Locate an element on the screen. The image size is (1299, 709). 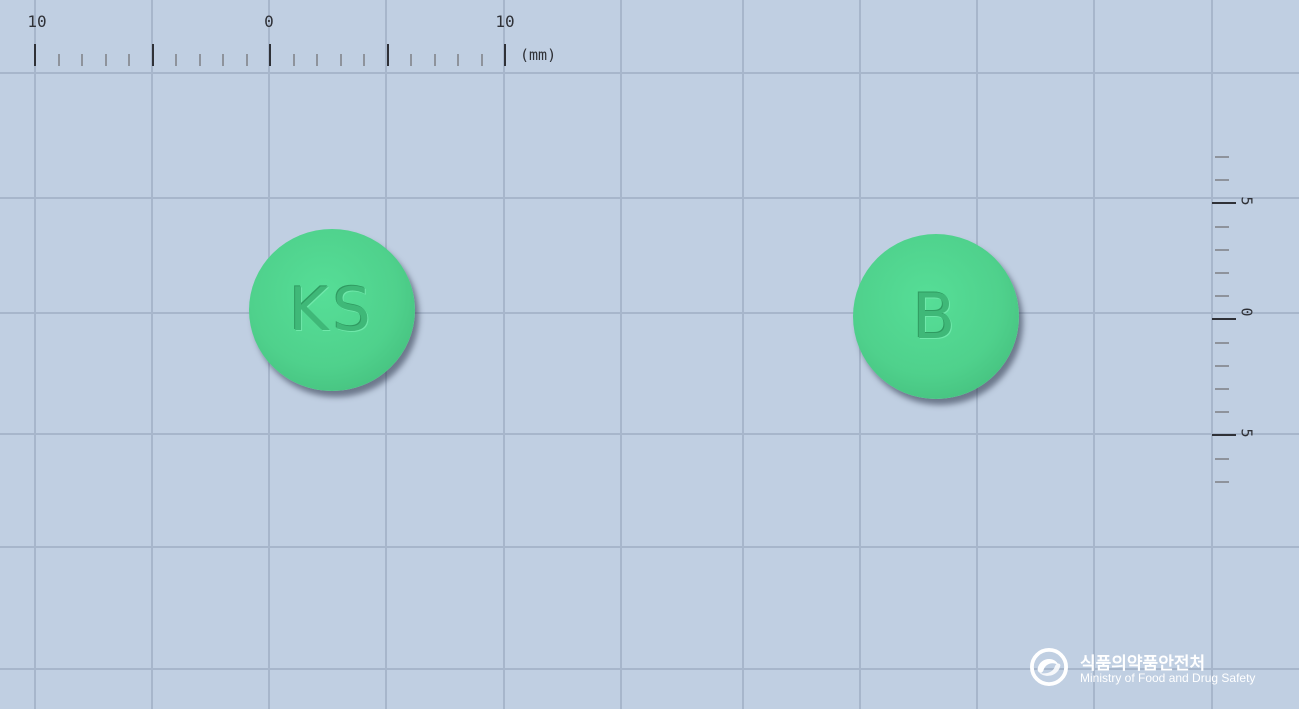
pill-imprint-back: B is located at coordinates (936, 316).